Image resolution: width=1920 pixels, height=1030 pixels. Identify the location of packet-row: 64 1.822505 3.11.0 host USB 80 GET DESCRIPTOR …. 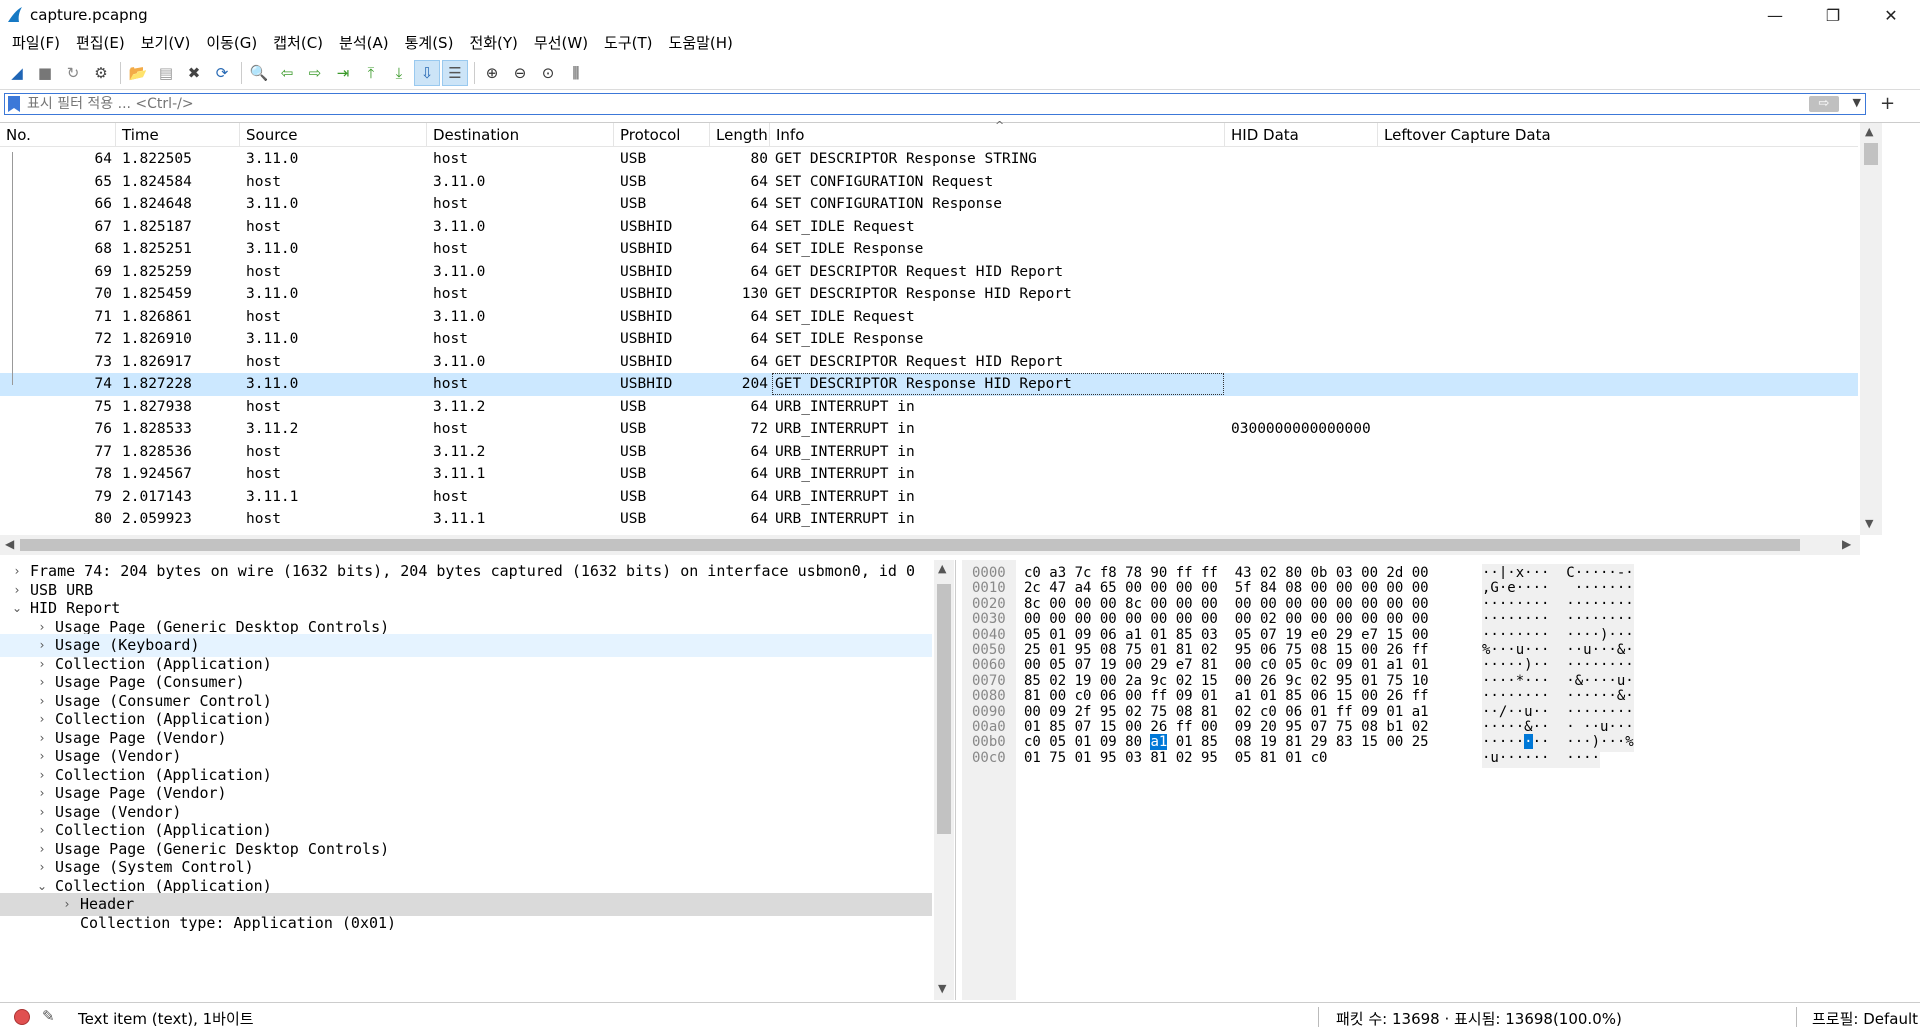
(929, 159).